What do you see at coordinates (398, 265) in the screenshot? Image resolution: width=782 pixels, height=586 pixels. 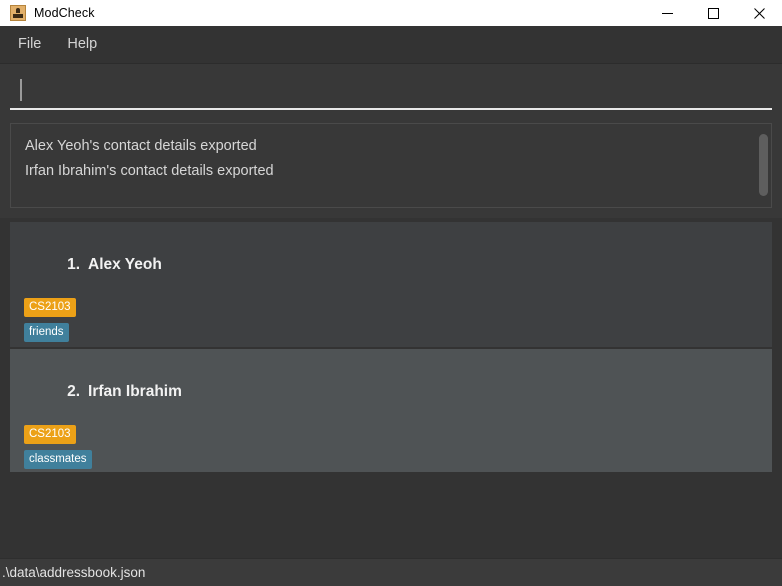 I see `person-card-title: 1. Alex Yeoh` at bounding box center [398, 265].